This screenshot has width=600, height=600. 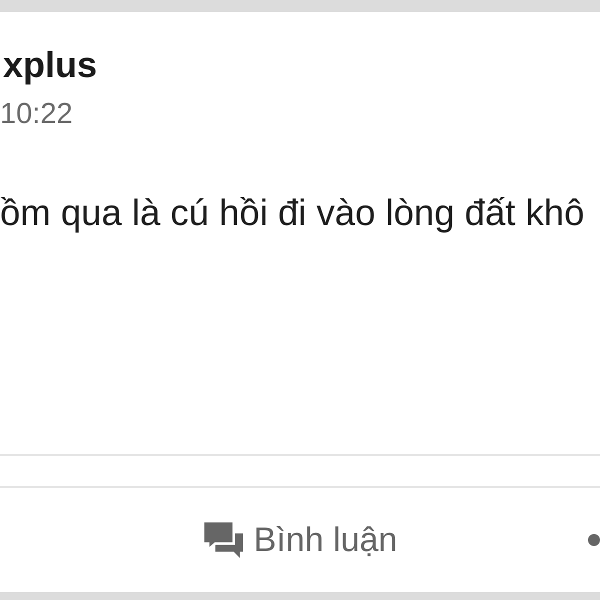 What do you see at coordinates (300, 540) in the screenshot?
I see `comment-button: Bình luận` at bounding box center [300, 540].